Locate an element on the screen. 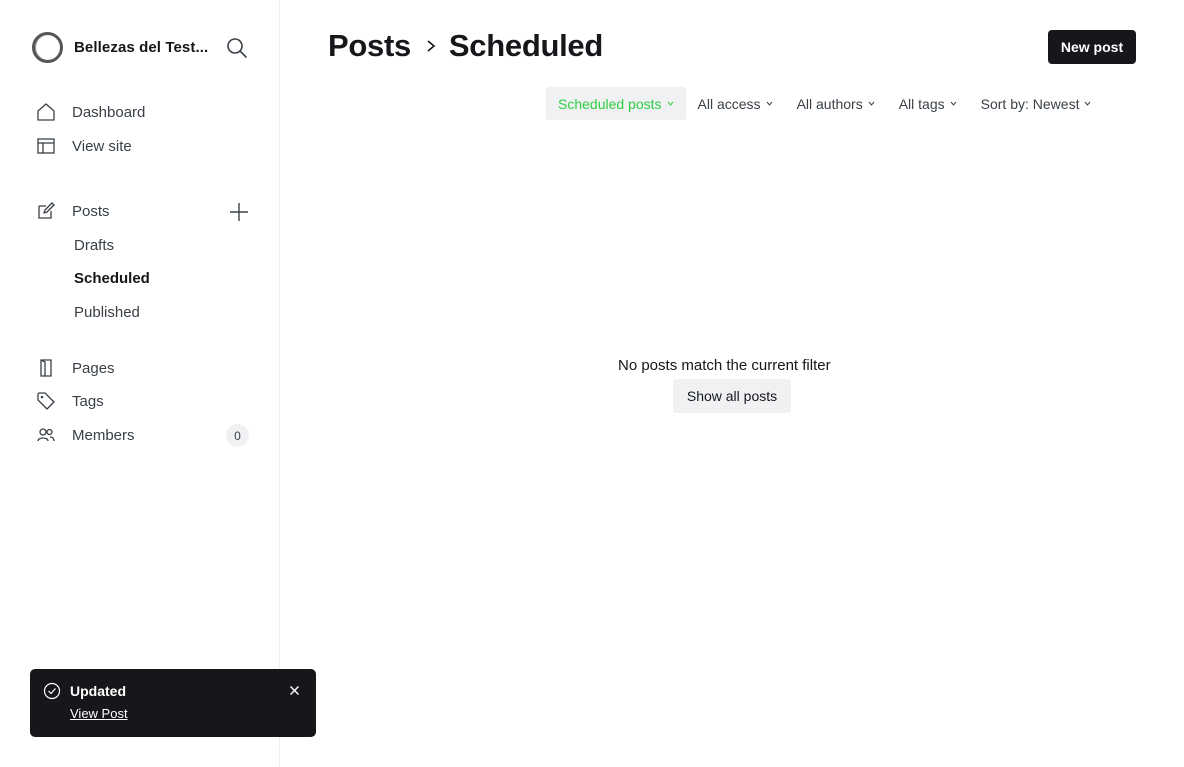 The width and height of the screenshot is (1184, 767). home-icon is located at coordinates (46, 112).